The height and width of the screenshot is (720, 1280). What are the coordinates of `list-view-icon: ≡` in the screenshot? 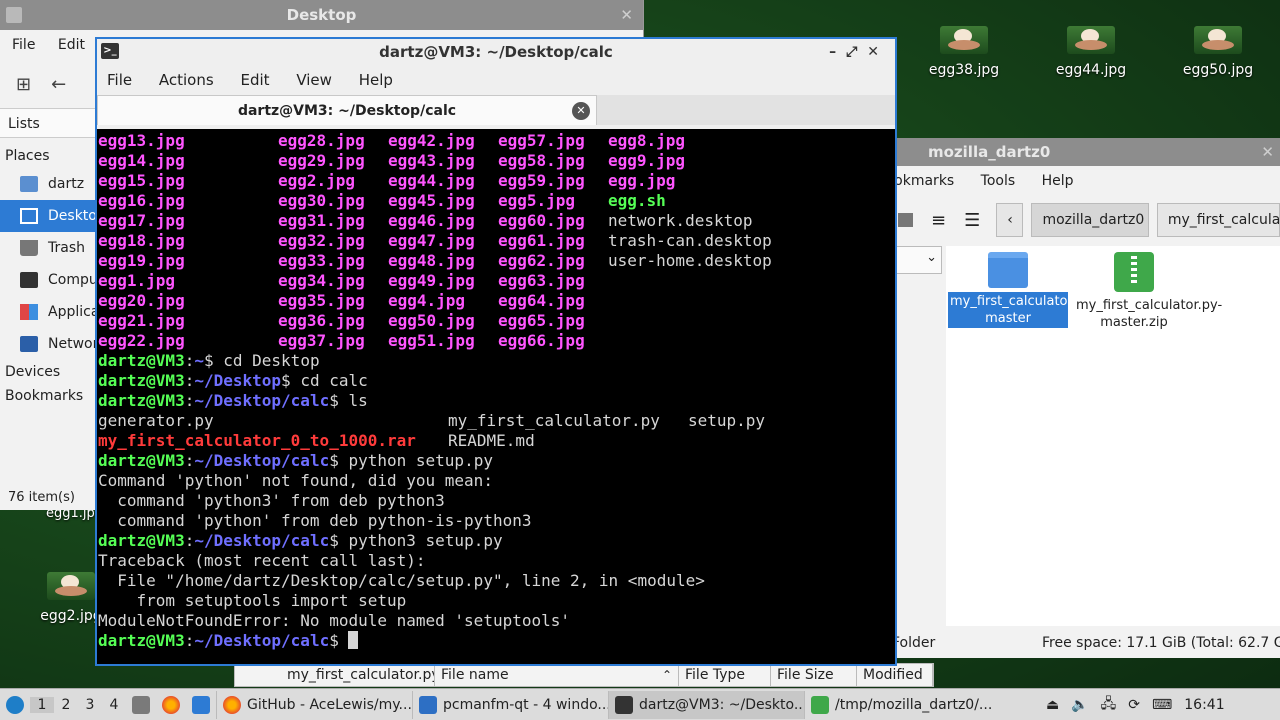 It's located at (938, 220).